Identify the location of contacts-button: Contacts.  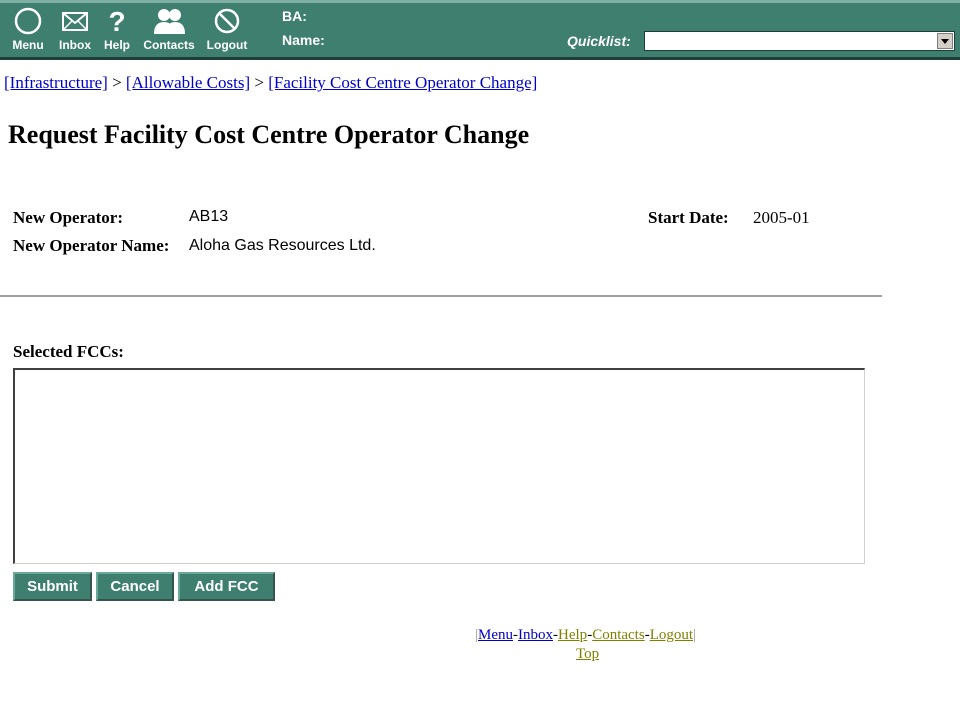
(169, 30).